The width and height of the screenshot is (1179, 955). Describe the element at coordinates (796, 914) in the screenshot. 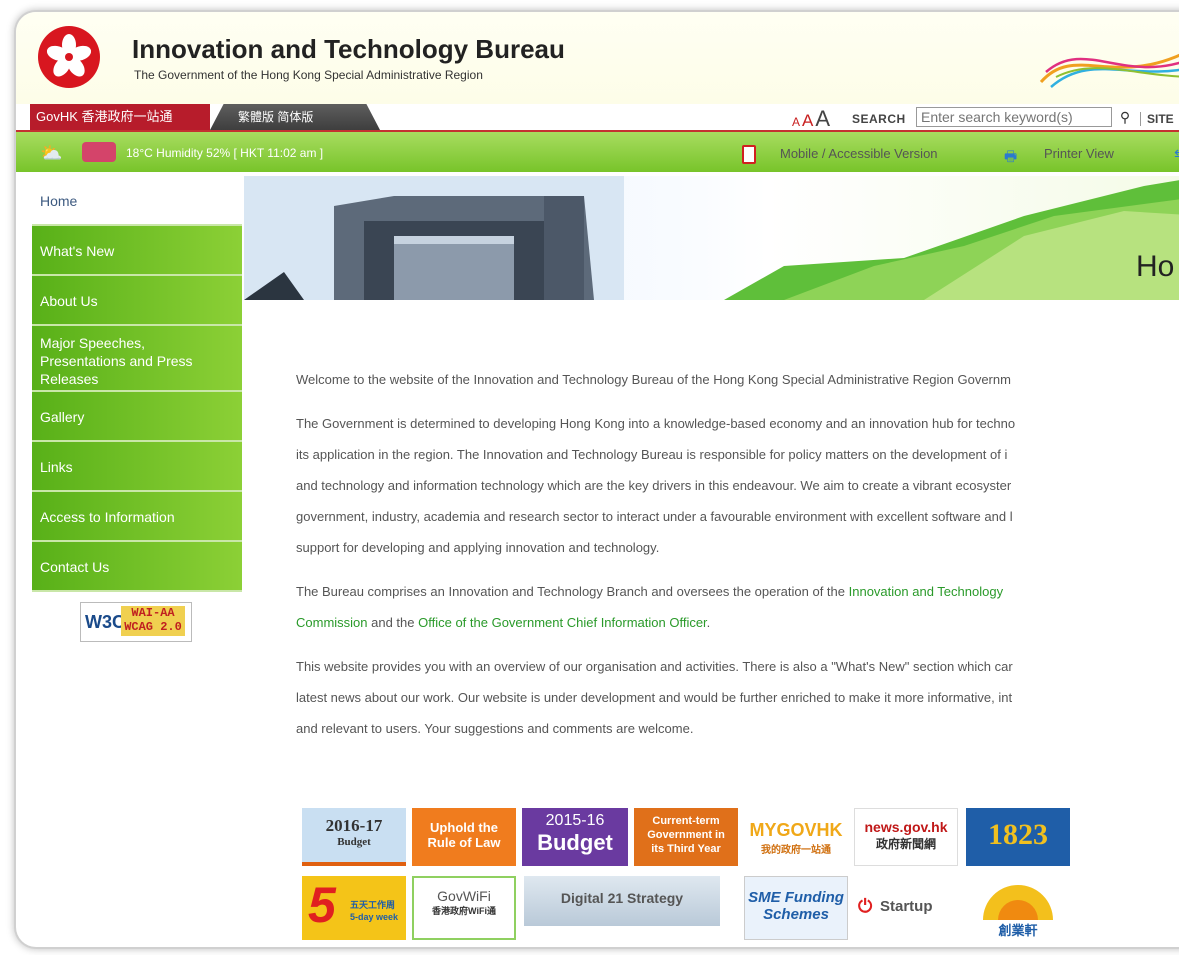

I see `sme-funding-line-2: Schemes` at that location.